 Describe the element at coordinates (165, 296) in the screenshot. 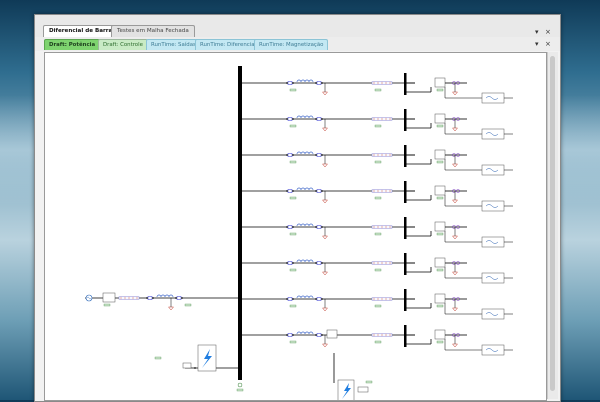

I see `source-inductor` at that location.